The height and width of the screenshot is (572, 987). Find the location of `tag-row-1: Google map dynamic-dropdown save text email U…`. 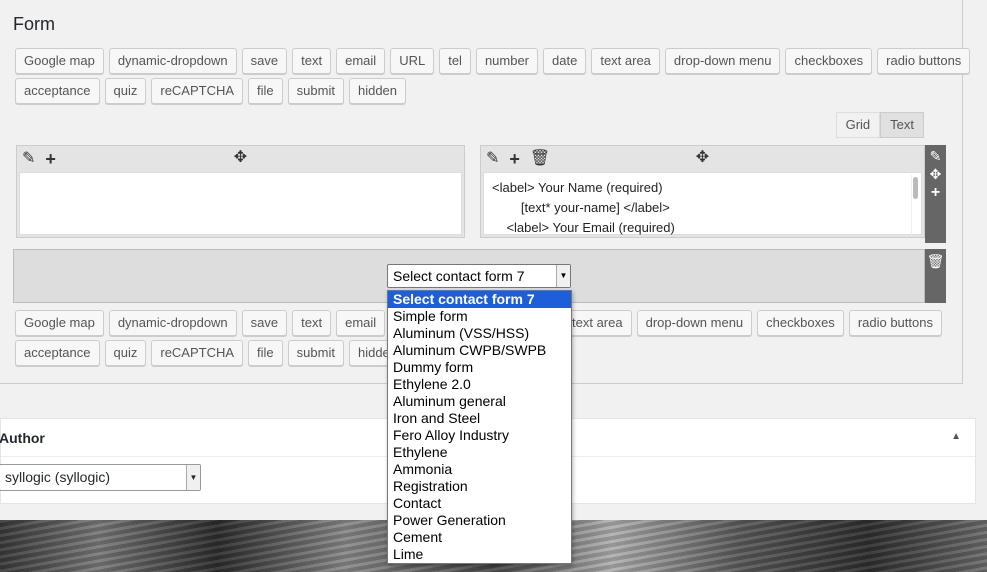

tag-row-1: Google map dynamic-dropdown save text email U… is located at coordinates (493, 61).